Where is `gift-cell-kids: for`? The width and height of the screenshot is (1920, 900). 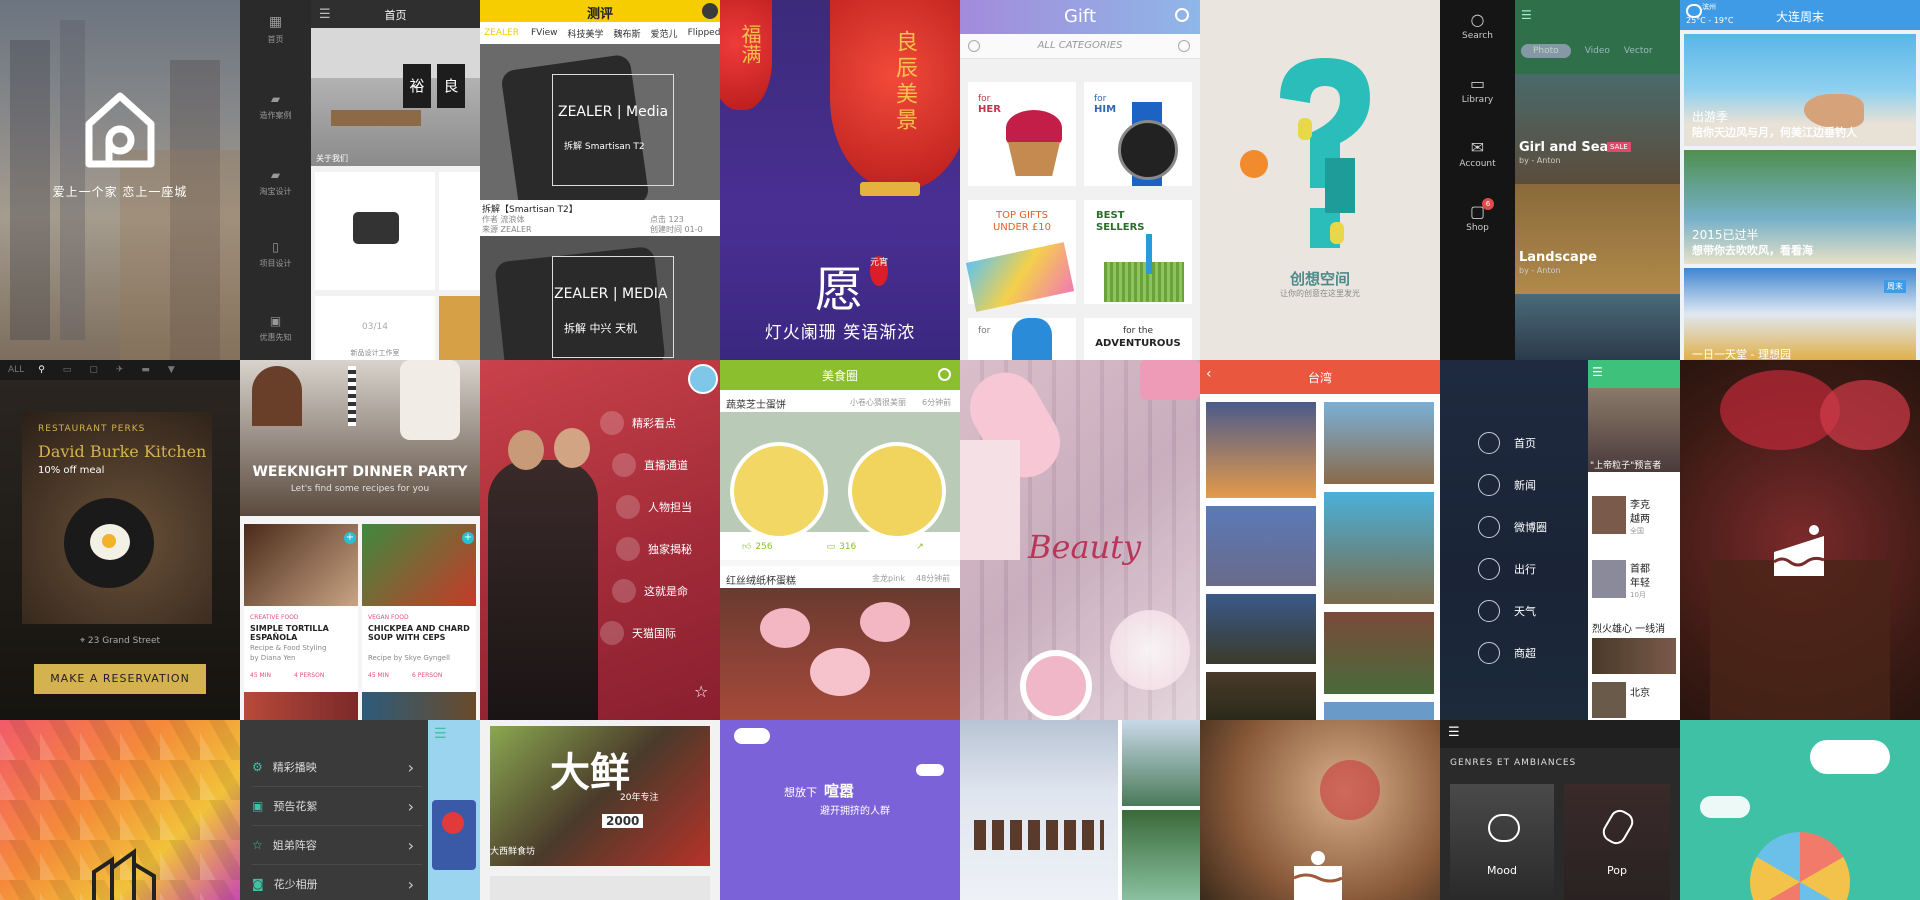 gift-cell-kids: for is located at coordinates (1022, 339).